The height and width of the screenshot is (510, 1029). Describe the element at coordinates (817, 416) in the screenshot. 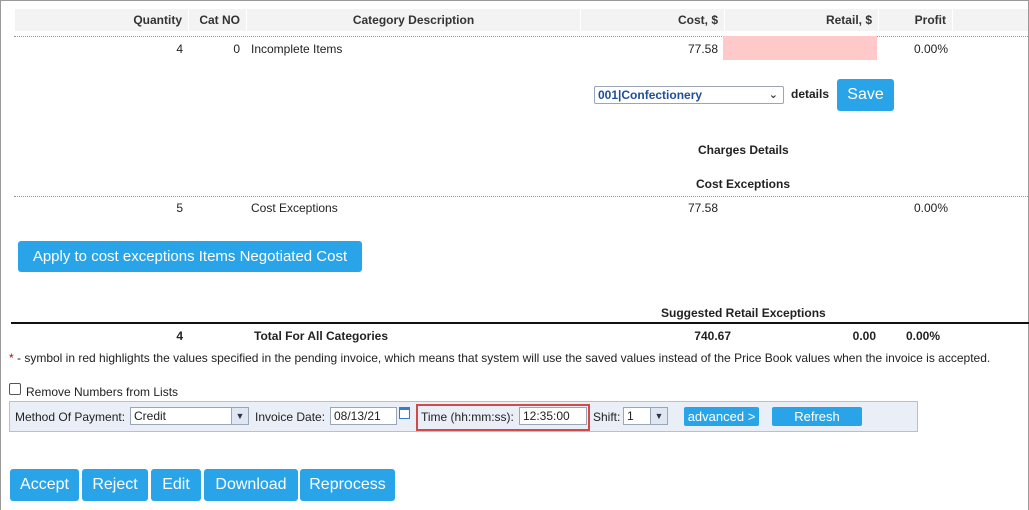

I see `refresh-button: Refresh` at that location.